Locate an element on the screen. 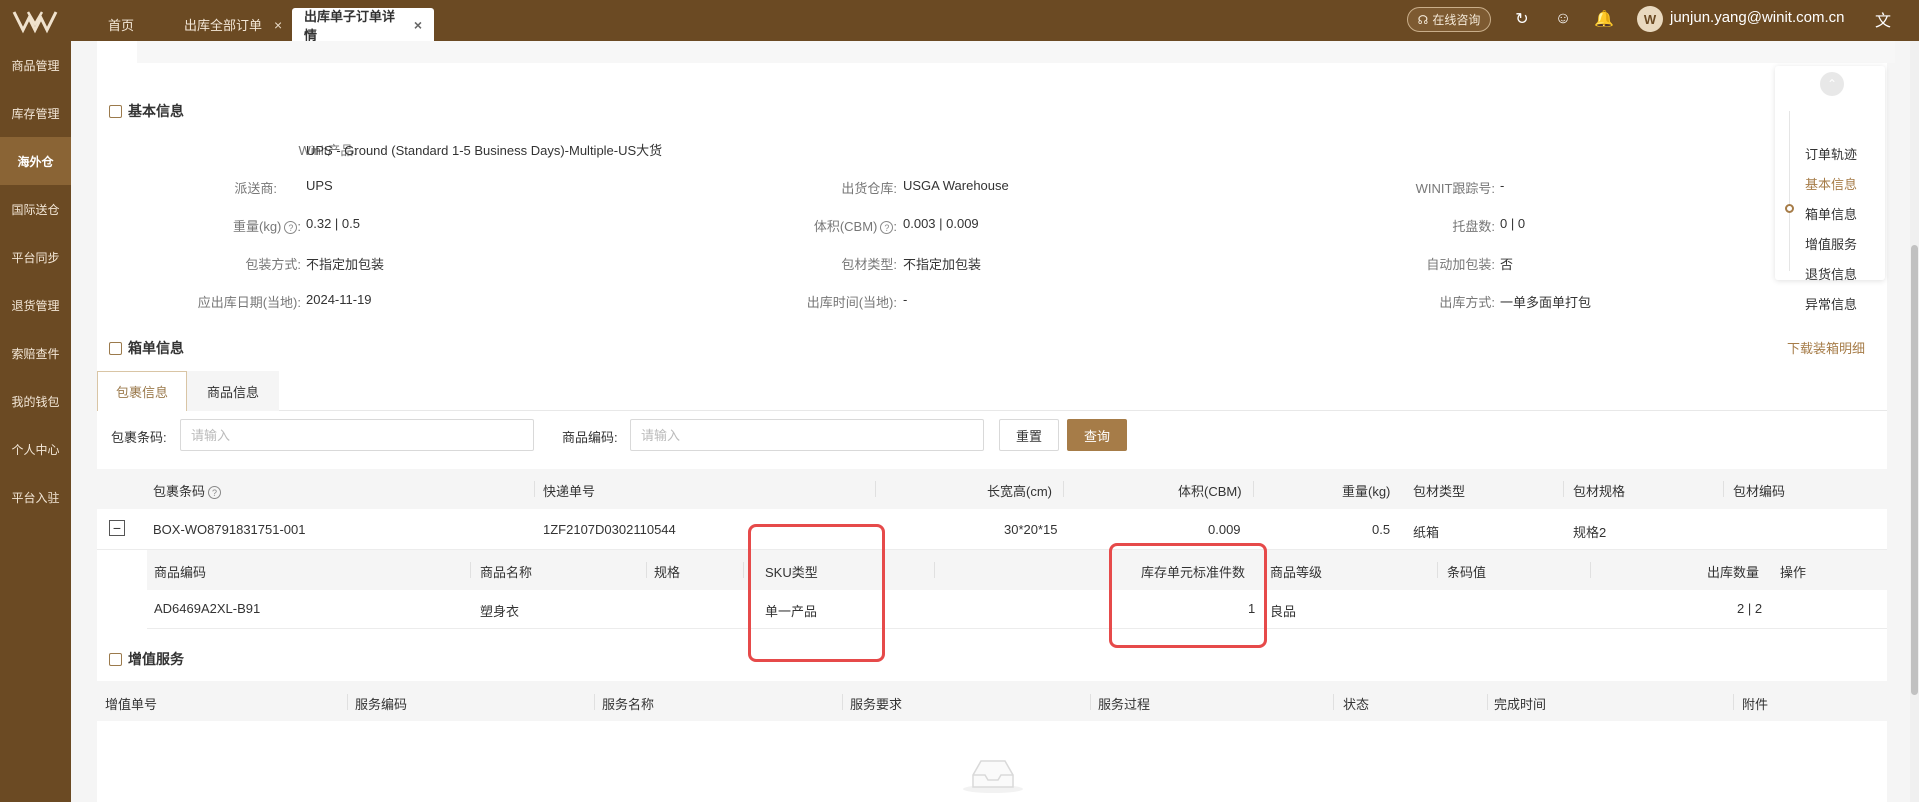  anchor-order-track: 订单轨迹 is located at coordinates (1831, 153).